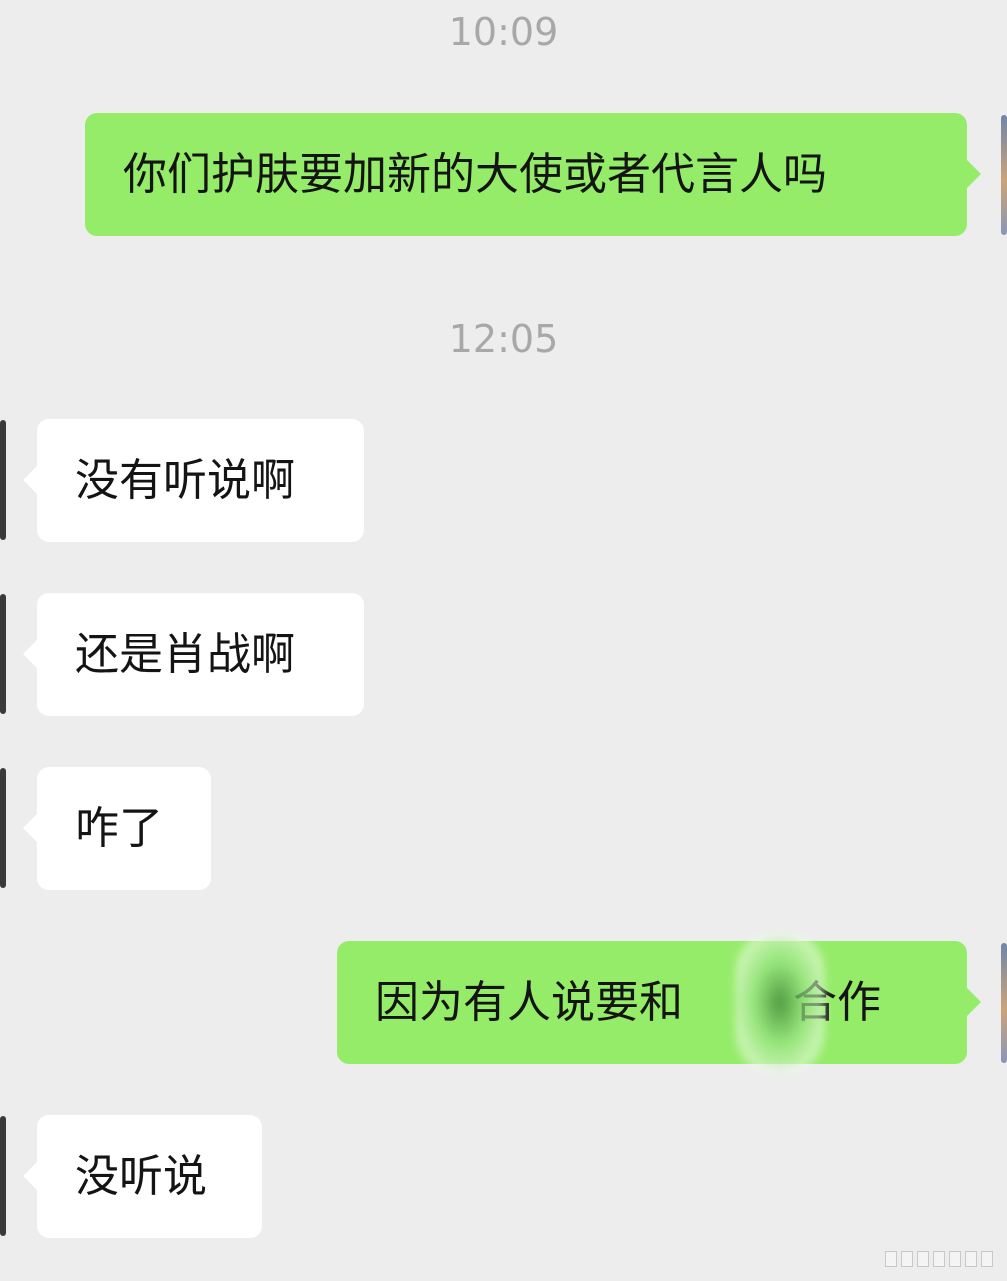 Image resolution: width=1007 pixels, height=1281 pixels. I want to click on message-bubble-outgoing: 因为有人说要和 合作, so click(659, 1002).